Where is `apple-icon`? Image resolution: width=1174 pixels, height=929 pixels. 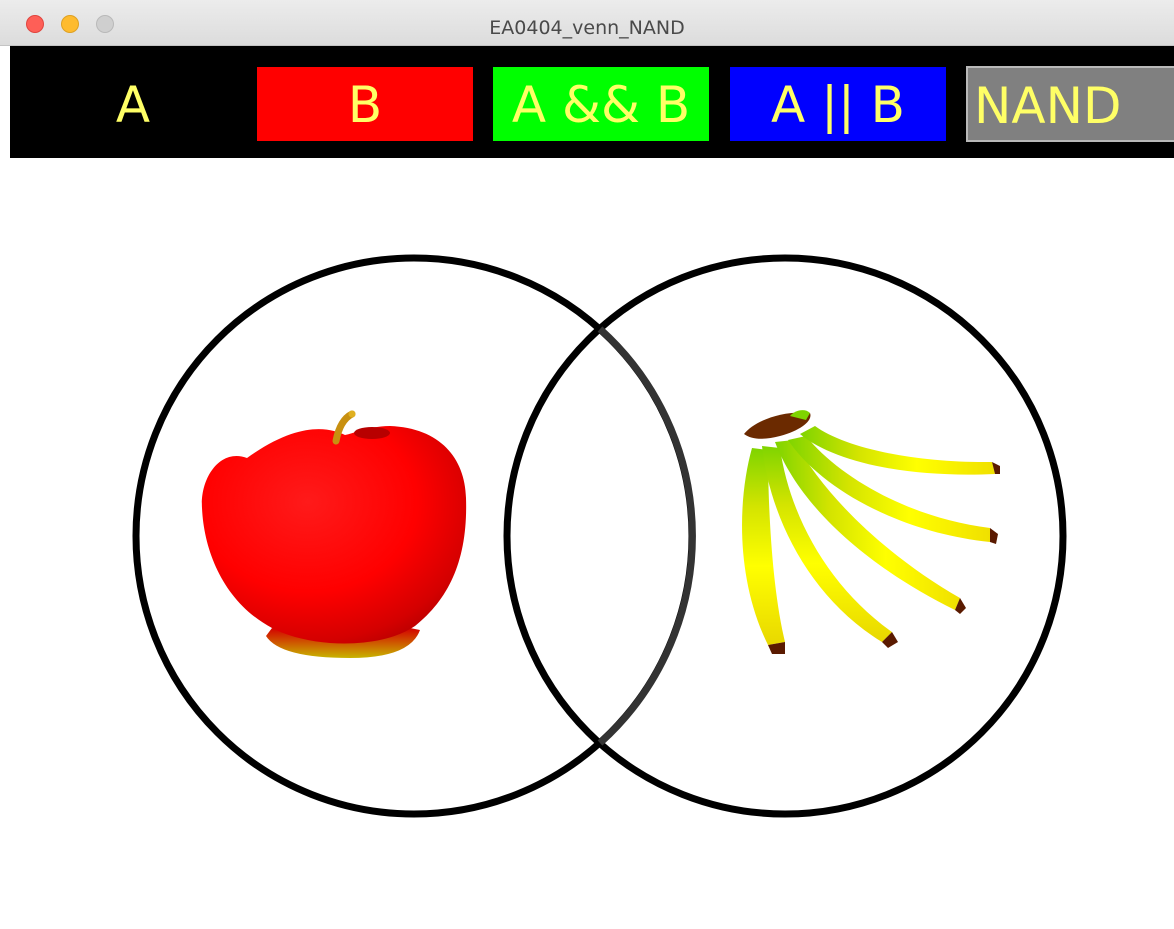 apple-icon is located at coordinates (334, 534).